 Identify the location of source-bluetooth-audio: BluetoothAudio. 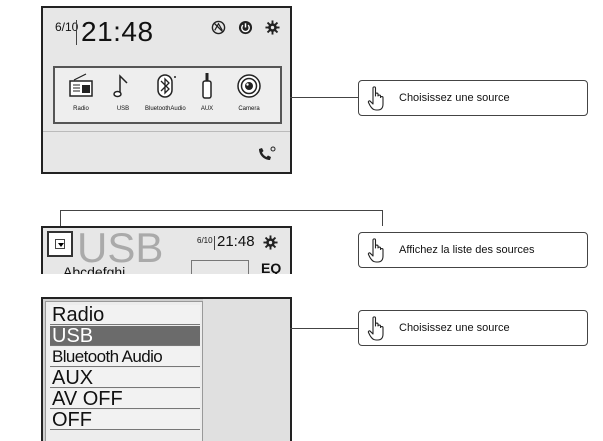
(165, 92).